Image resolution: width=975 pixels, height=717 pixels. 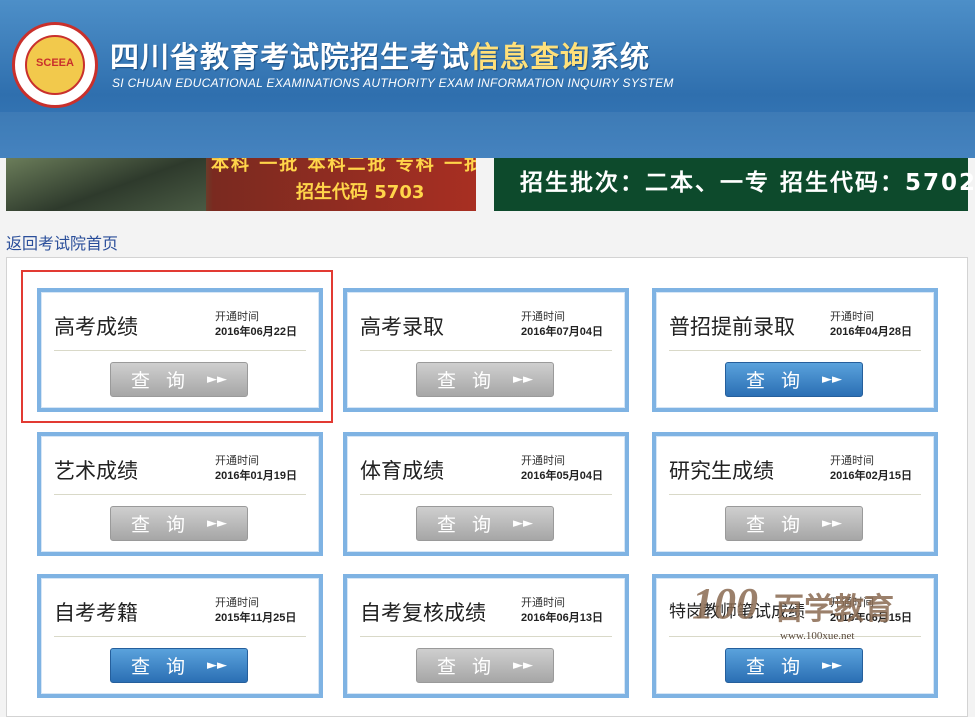 I want to click on title-highlight: 信息查询, so click(x=530, y=57).